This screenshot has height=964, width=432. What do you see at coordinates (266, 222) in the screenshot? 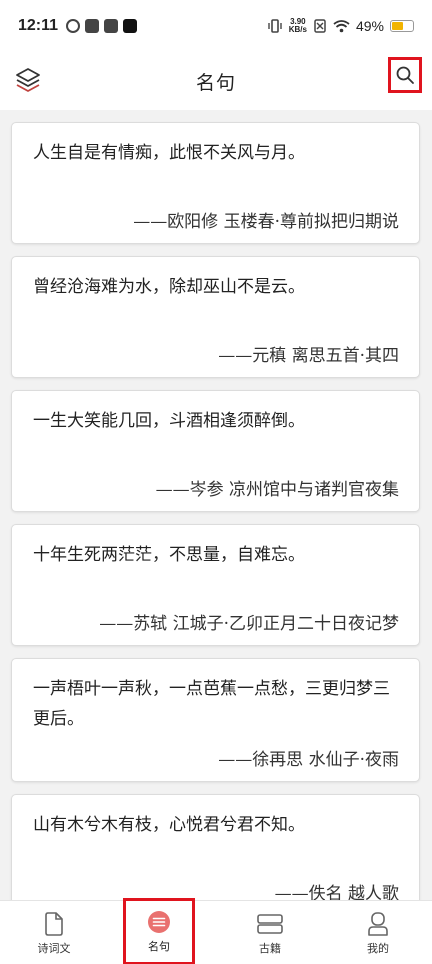
I see `quote-source: ——欧阳修 玉楼春·尊前拟把归期说` at bounding box center [266, 222].